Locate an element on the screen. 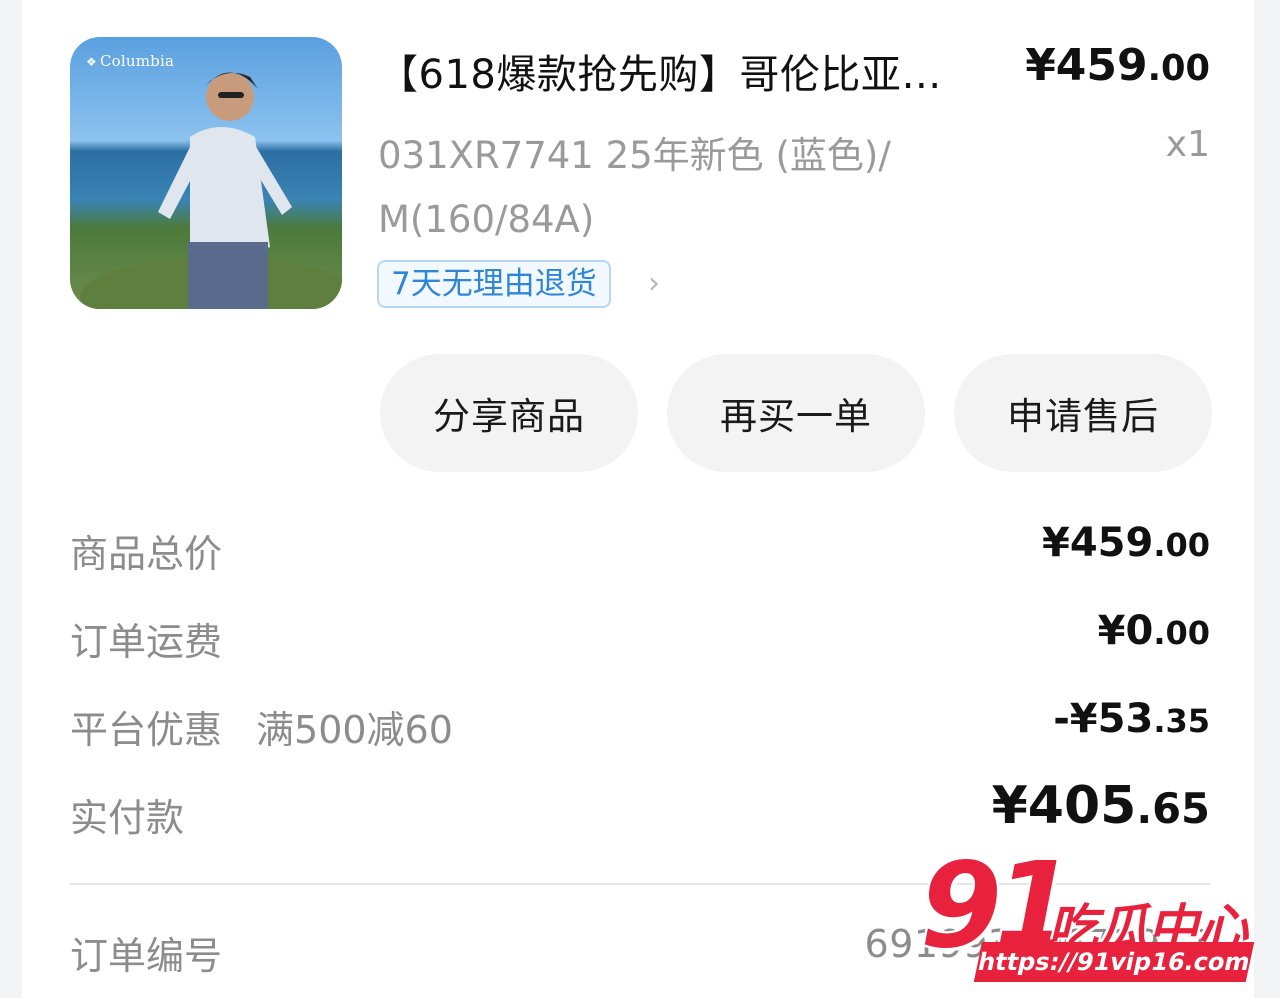  return-policy-tag: 7天无理由退货 is located at coordinates (494, 284).